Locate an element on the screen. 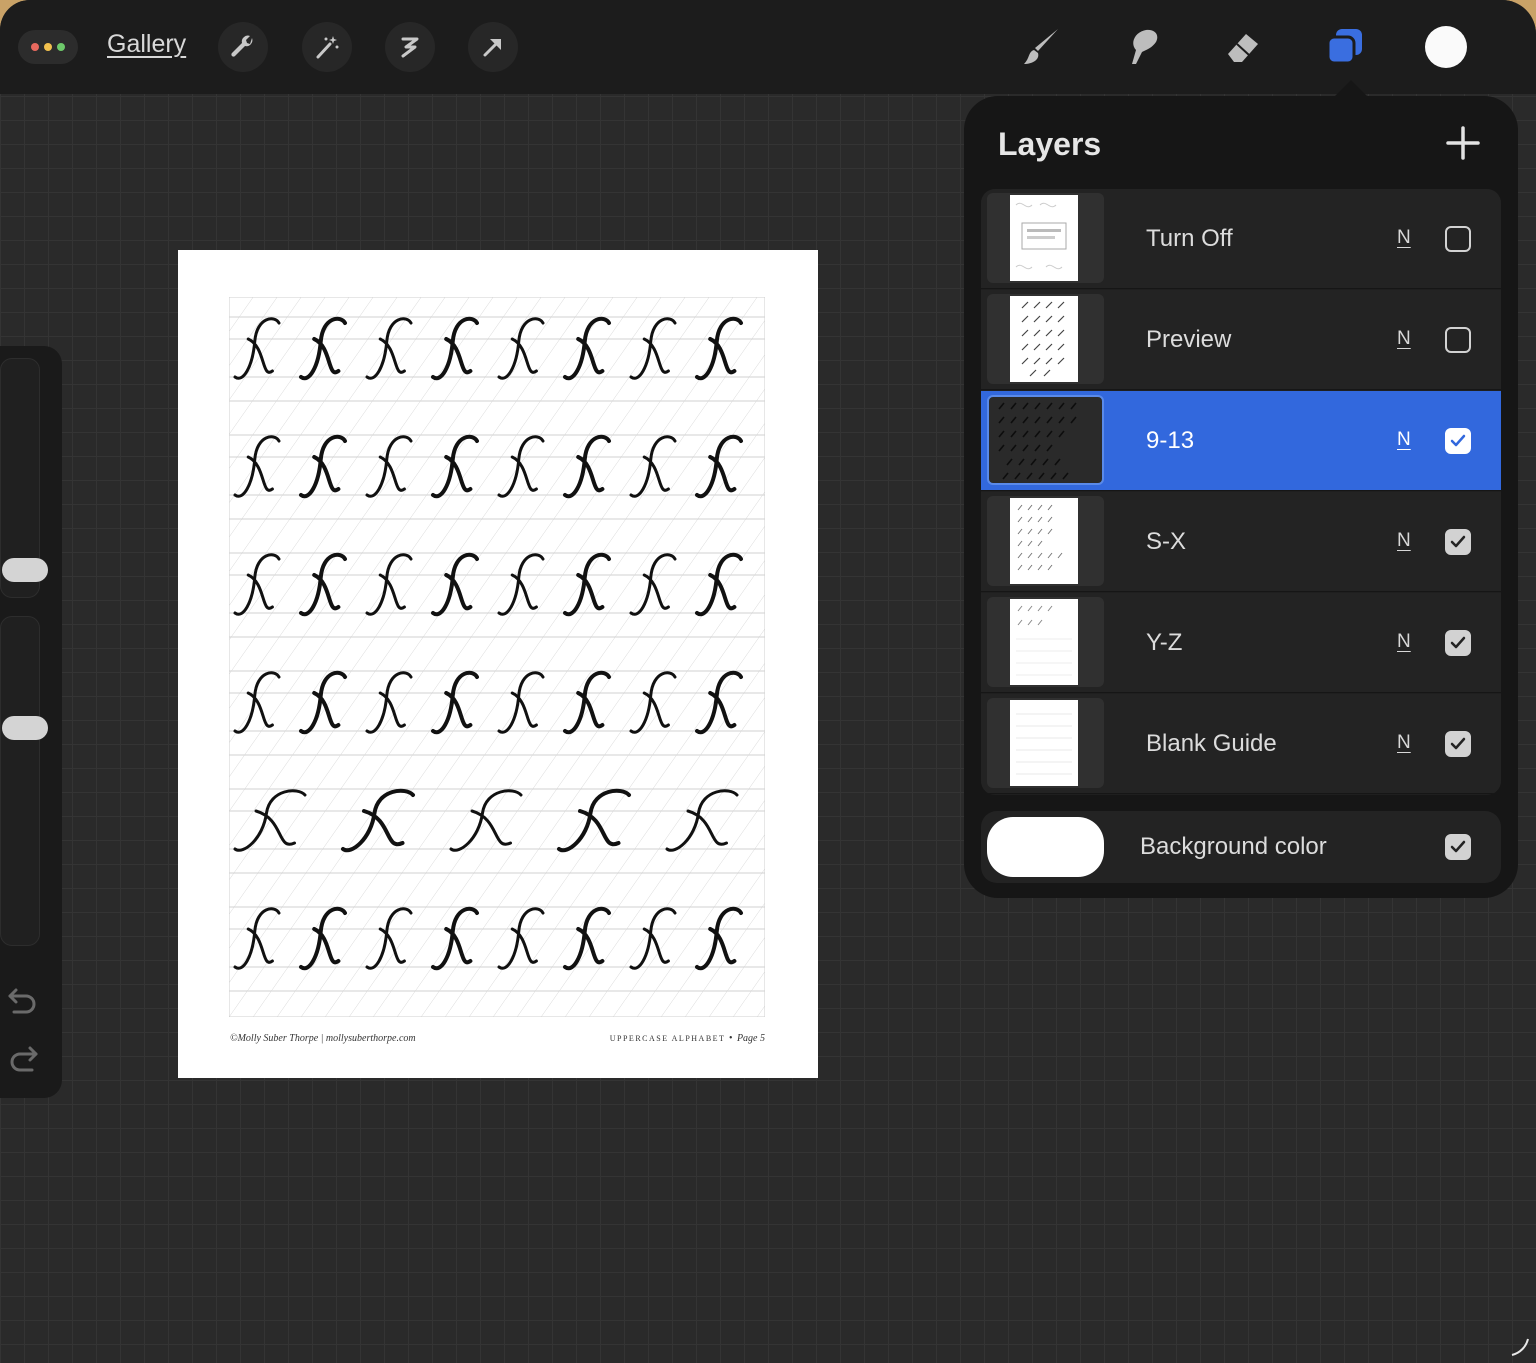 The image size is (1536, 1363). footer-title: UPPERCASE ALPHABET • Page 5 is located at coordinates (687, 1038).